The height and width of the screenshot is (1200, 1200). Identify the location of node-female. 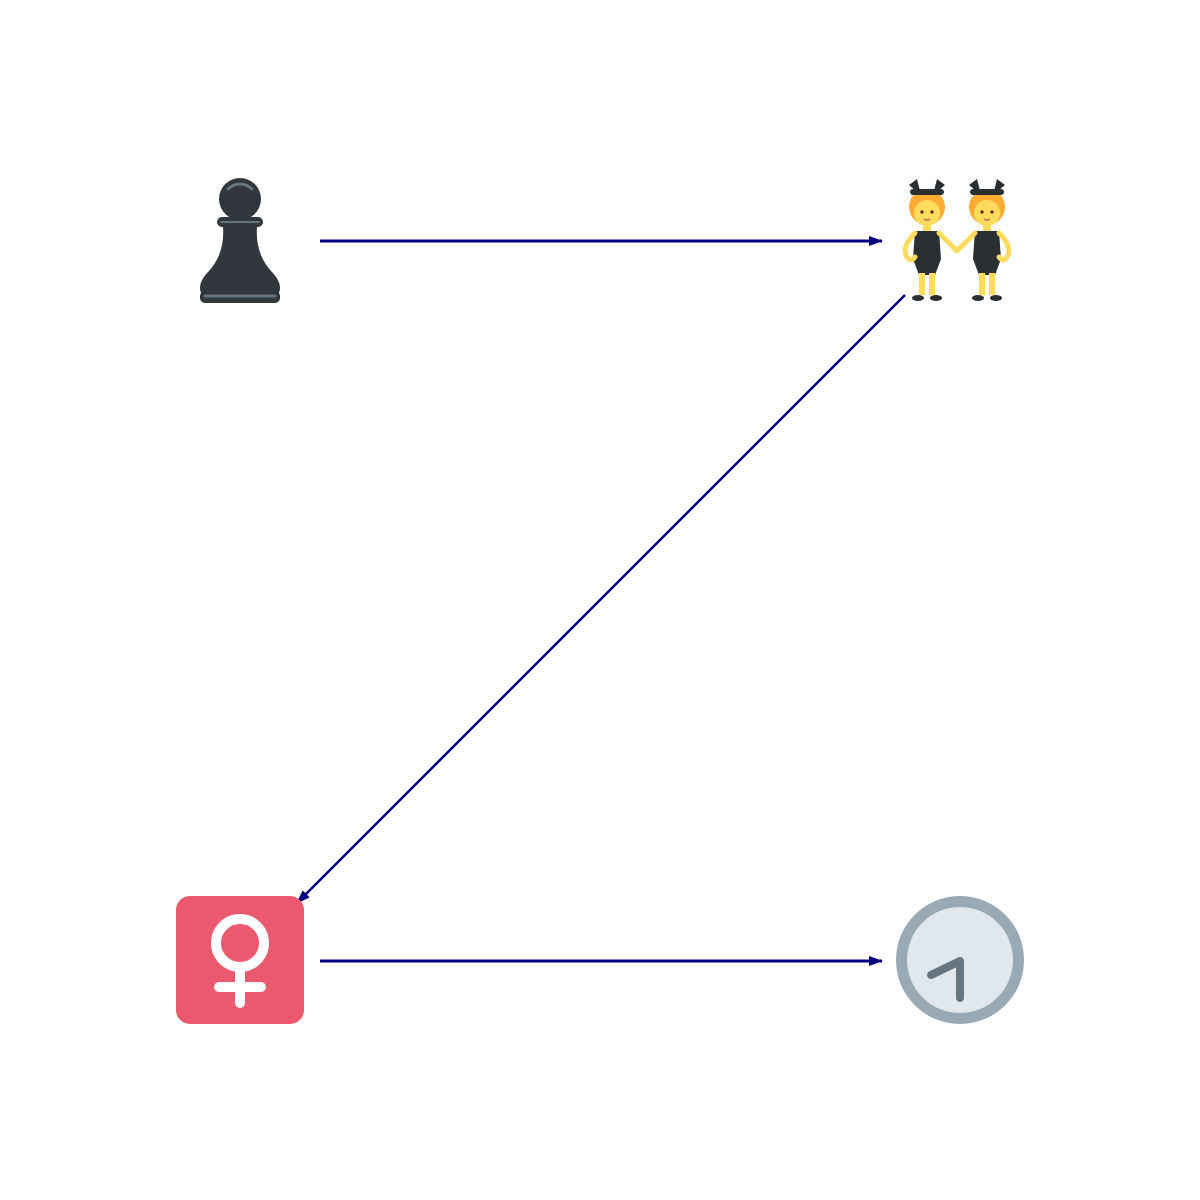
(240, 960).